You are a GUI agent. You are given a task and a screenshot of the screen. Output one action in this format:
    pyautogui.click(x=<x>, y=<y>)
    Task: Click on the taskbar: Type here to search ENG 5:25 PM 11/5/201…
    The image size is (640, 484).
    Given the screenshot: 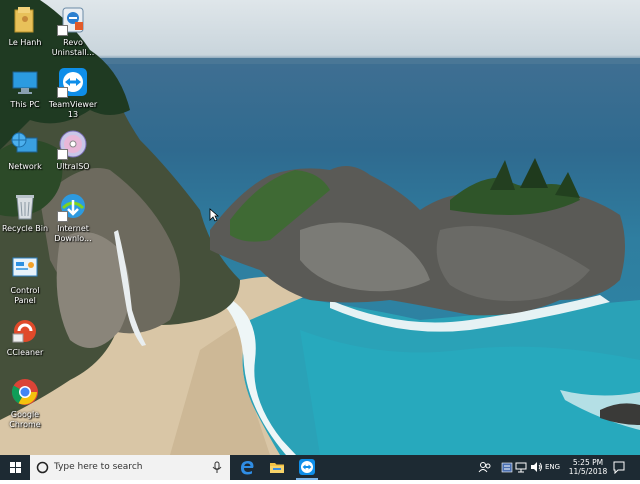 What is the action you would take?
    pyautogui.click(x=320, y=467)
    